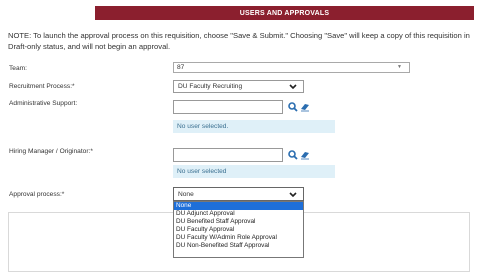 Image resolution: width=480 pixels, height=272 pixels. What do you see at coordinates (37, 194) in the screenshot?
I see `approval-process-label: Approval process:*` at bounding box center [37, 194].